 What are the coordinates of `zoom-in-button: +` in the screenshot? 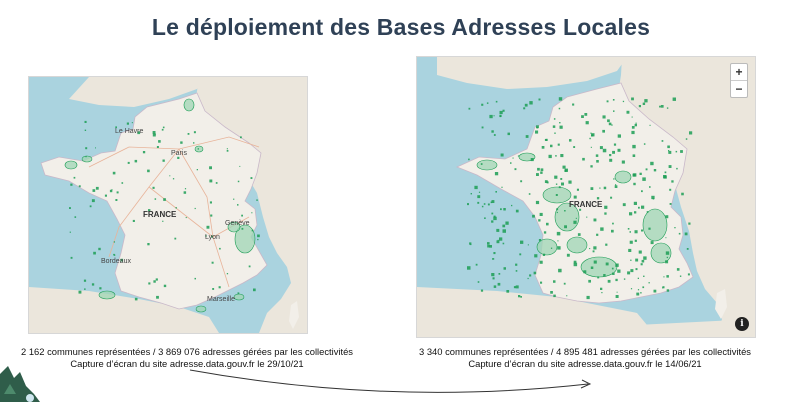 It's located at (739, 72).